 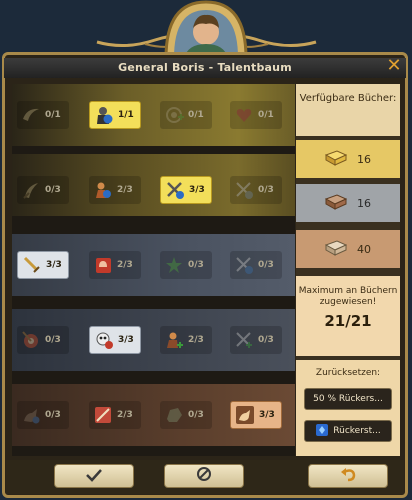 What do you see at coordinates (364, 203) in the screenshot?
I see `silver-book-count: 16` at bounding box center [364, 203].